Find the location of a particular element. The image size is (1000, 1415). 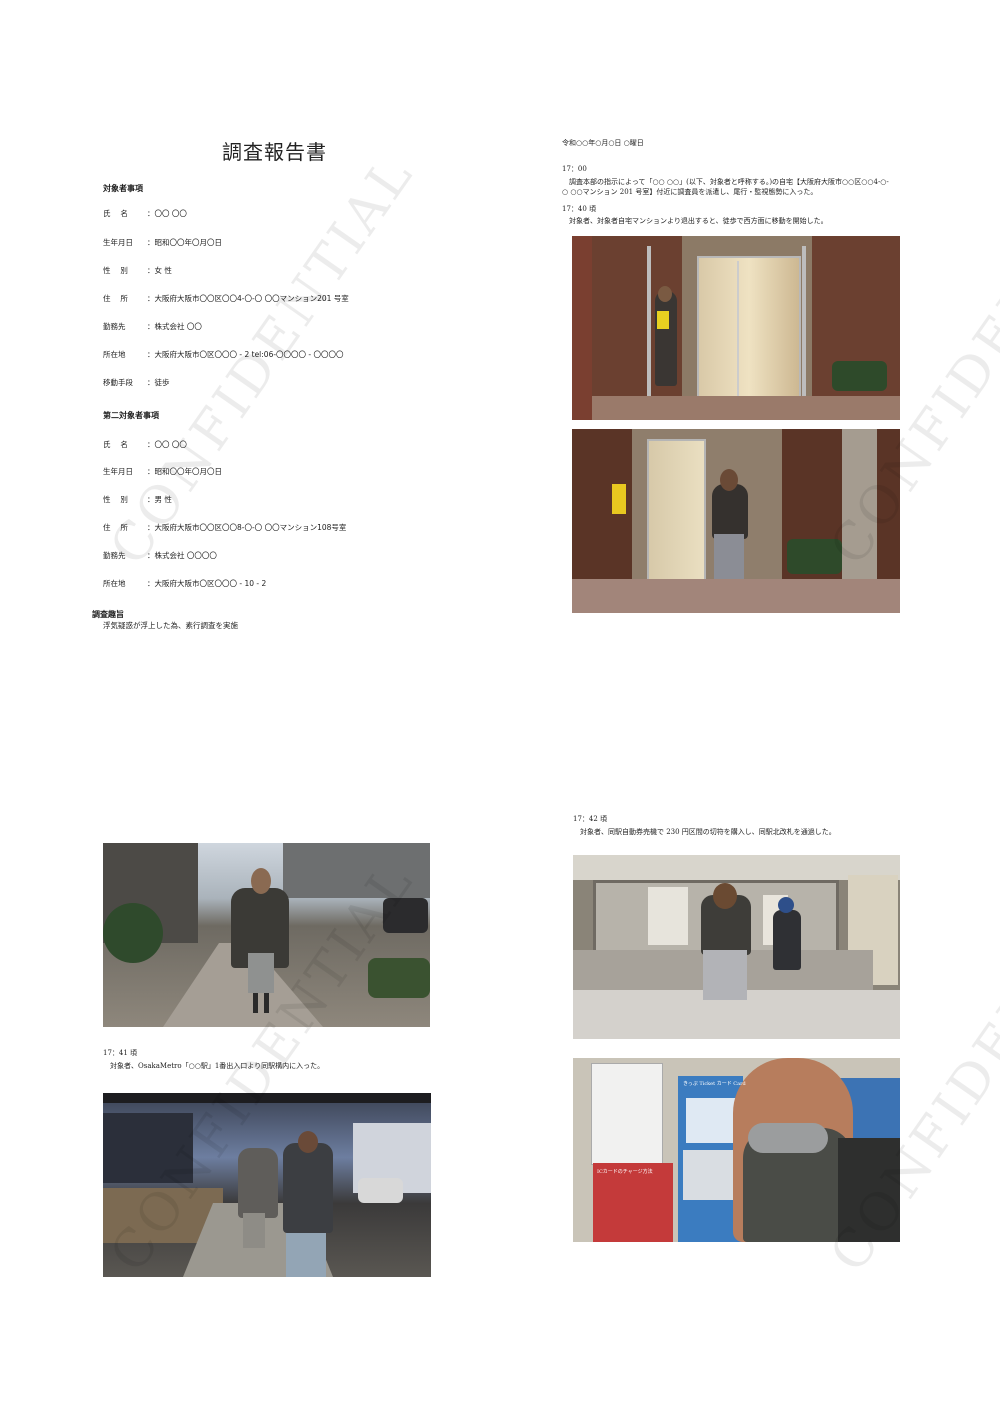

photo-mansion-entrance-exit is located at coordinates (736, 328).